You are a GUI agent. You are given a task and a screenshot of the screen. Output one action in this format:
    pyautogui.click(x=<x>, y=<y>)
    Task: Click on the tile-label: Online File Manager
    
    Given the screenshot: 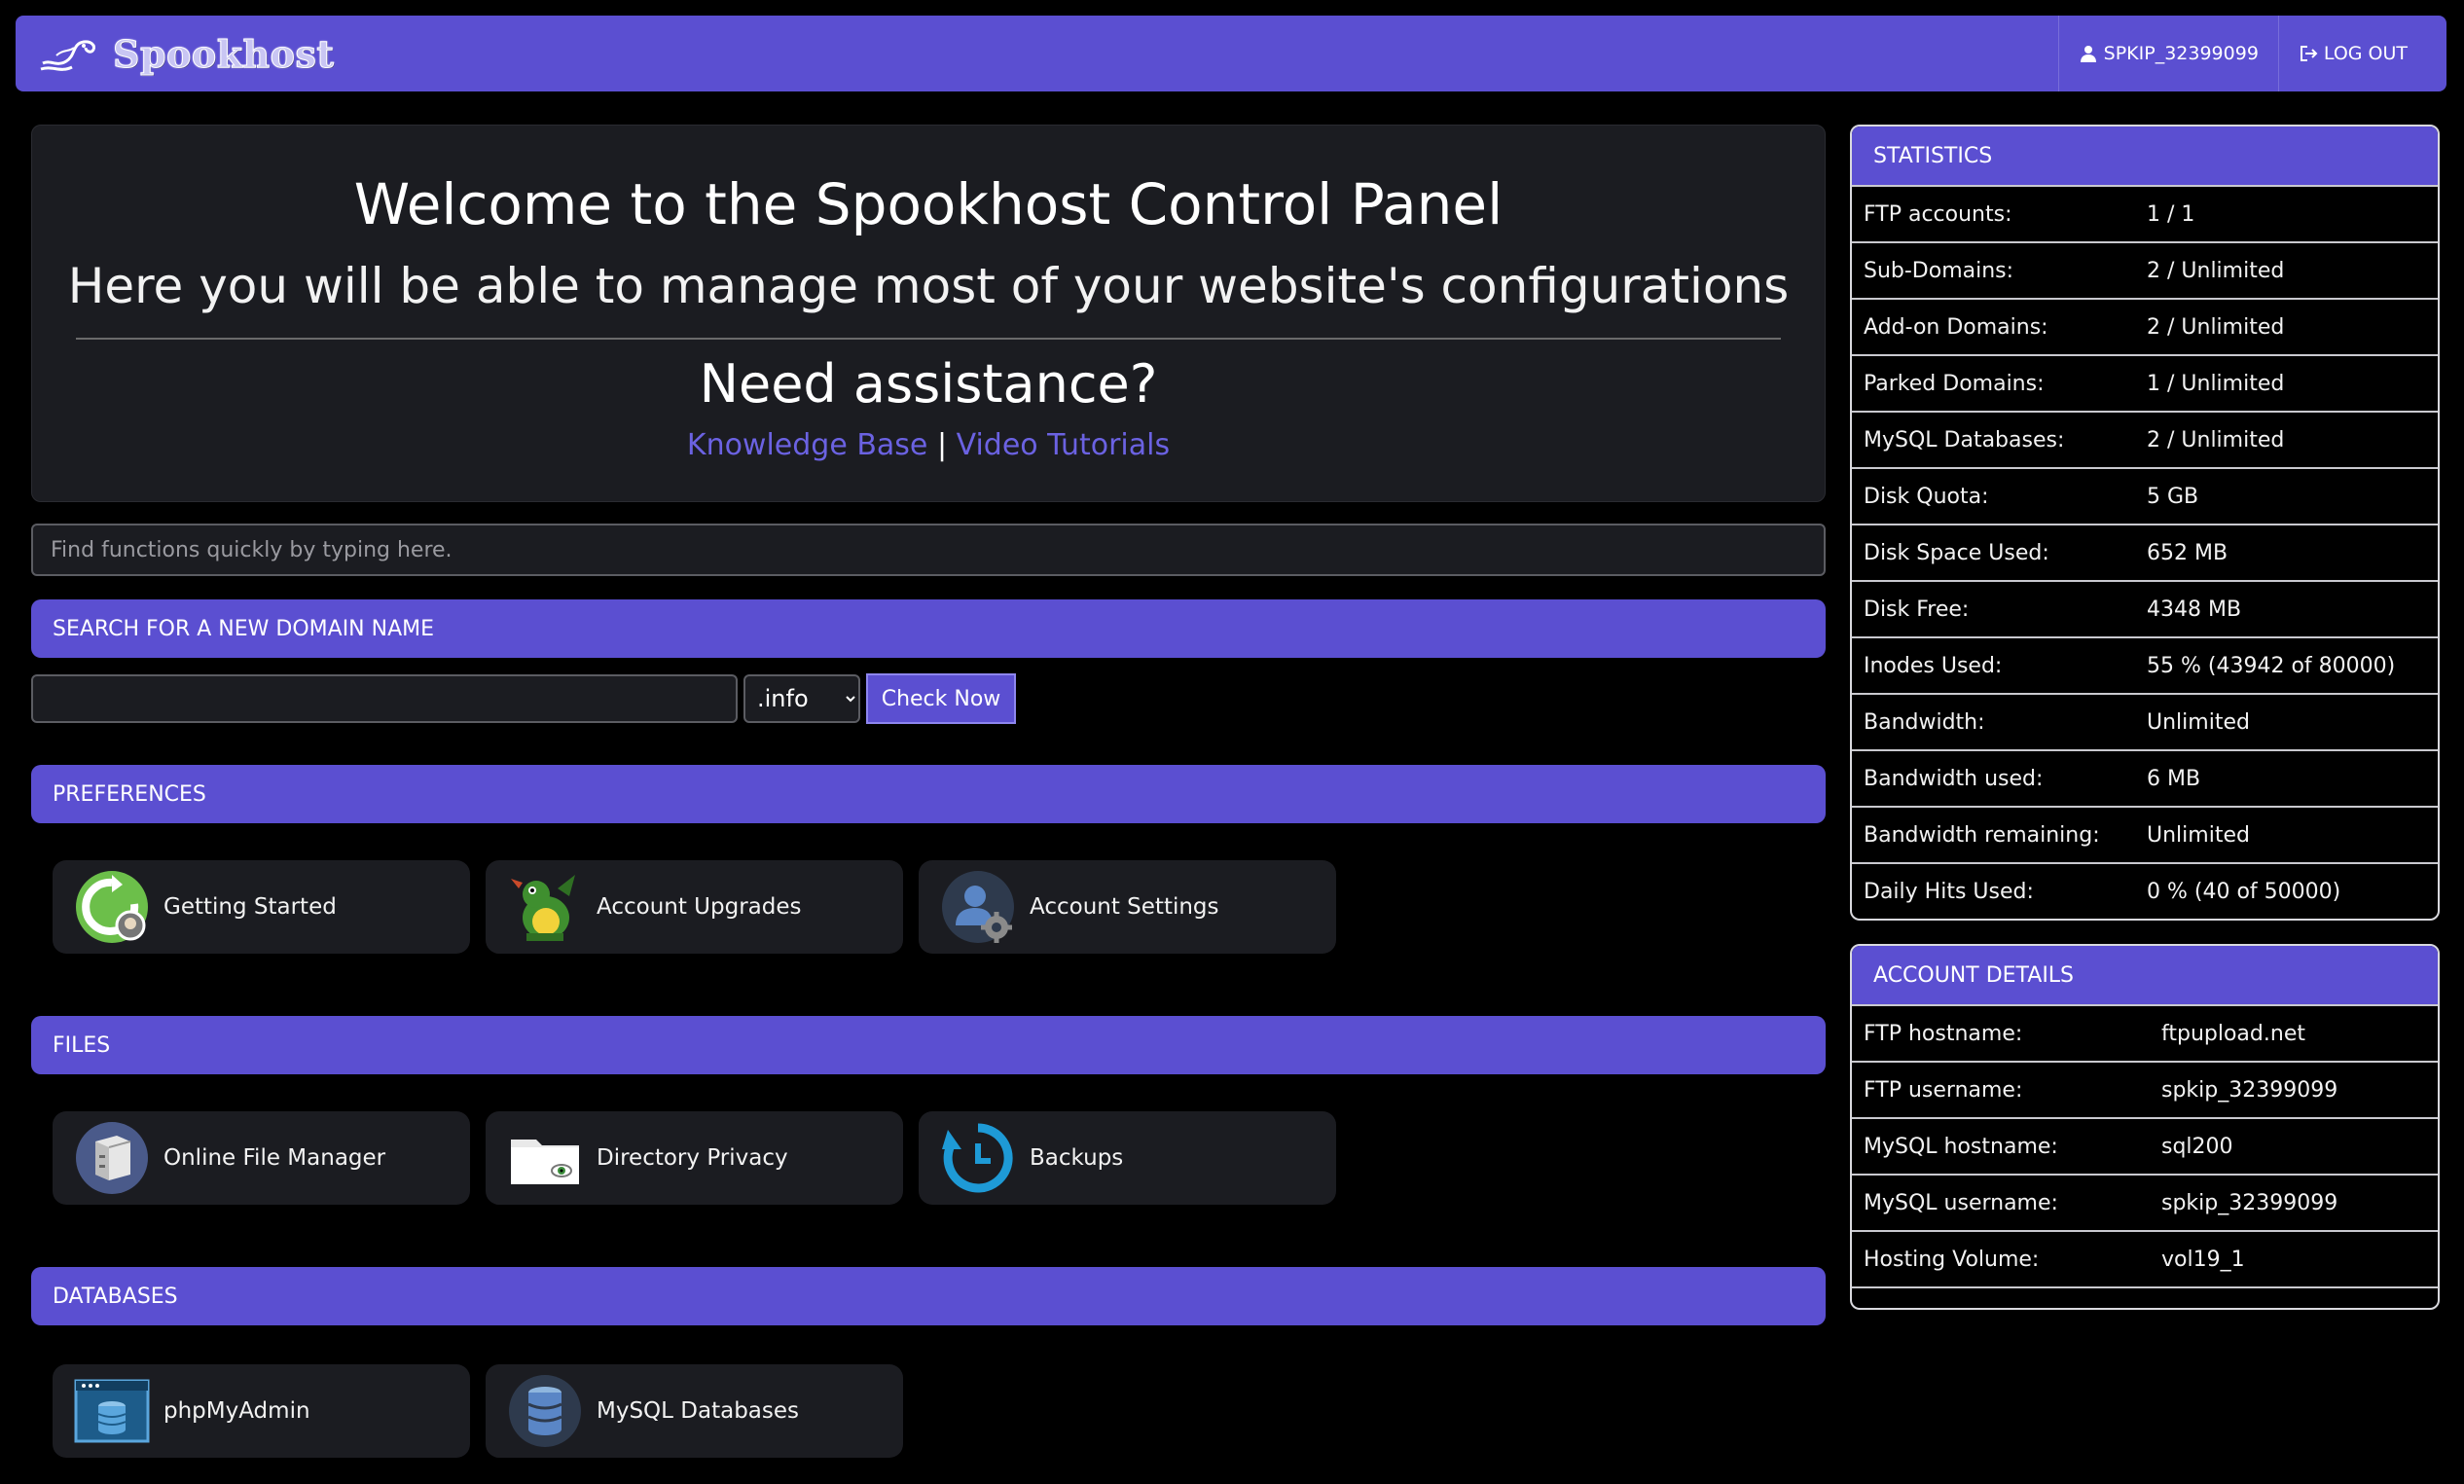 What is the action you would take?
    pyautogui.click(x=274, y=1158)
    